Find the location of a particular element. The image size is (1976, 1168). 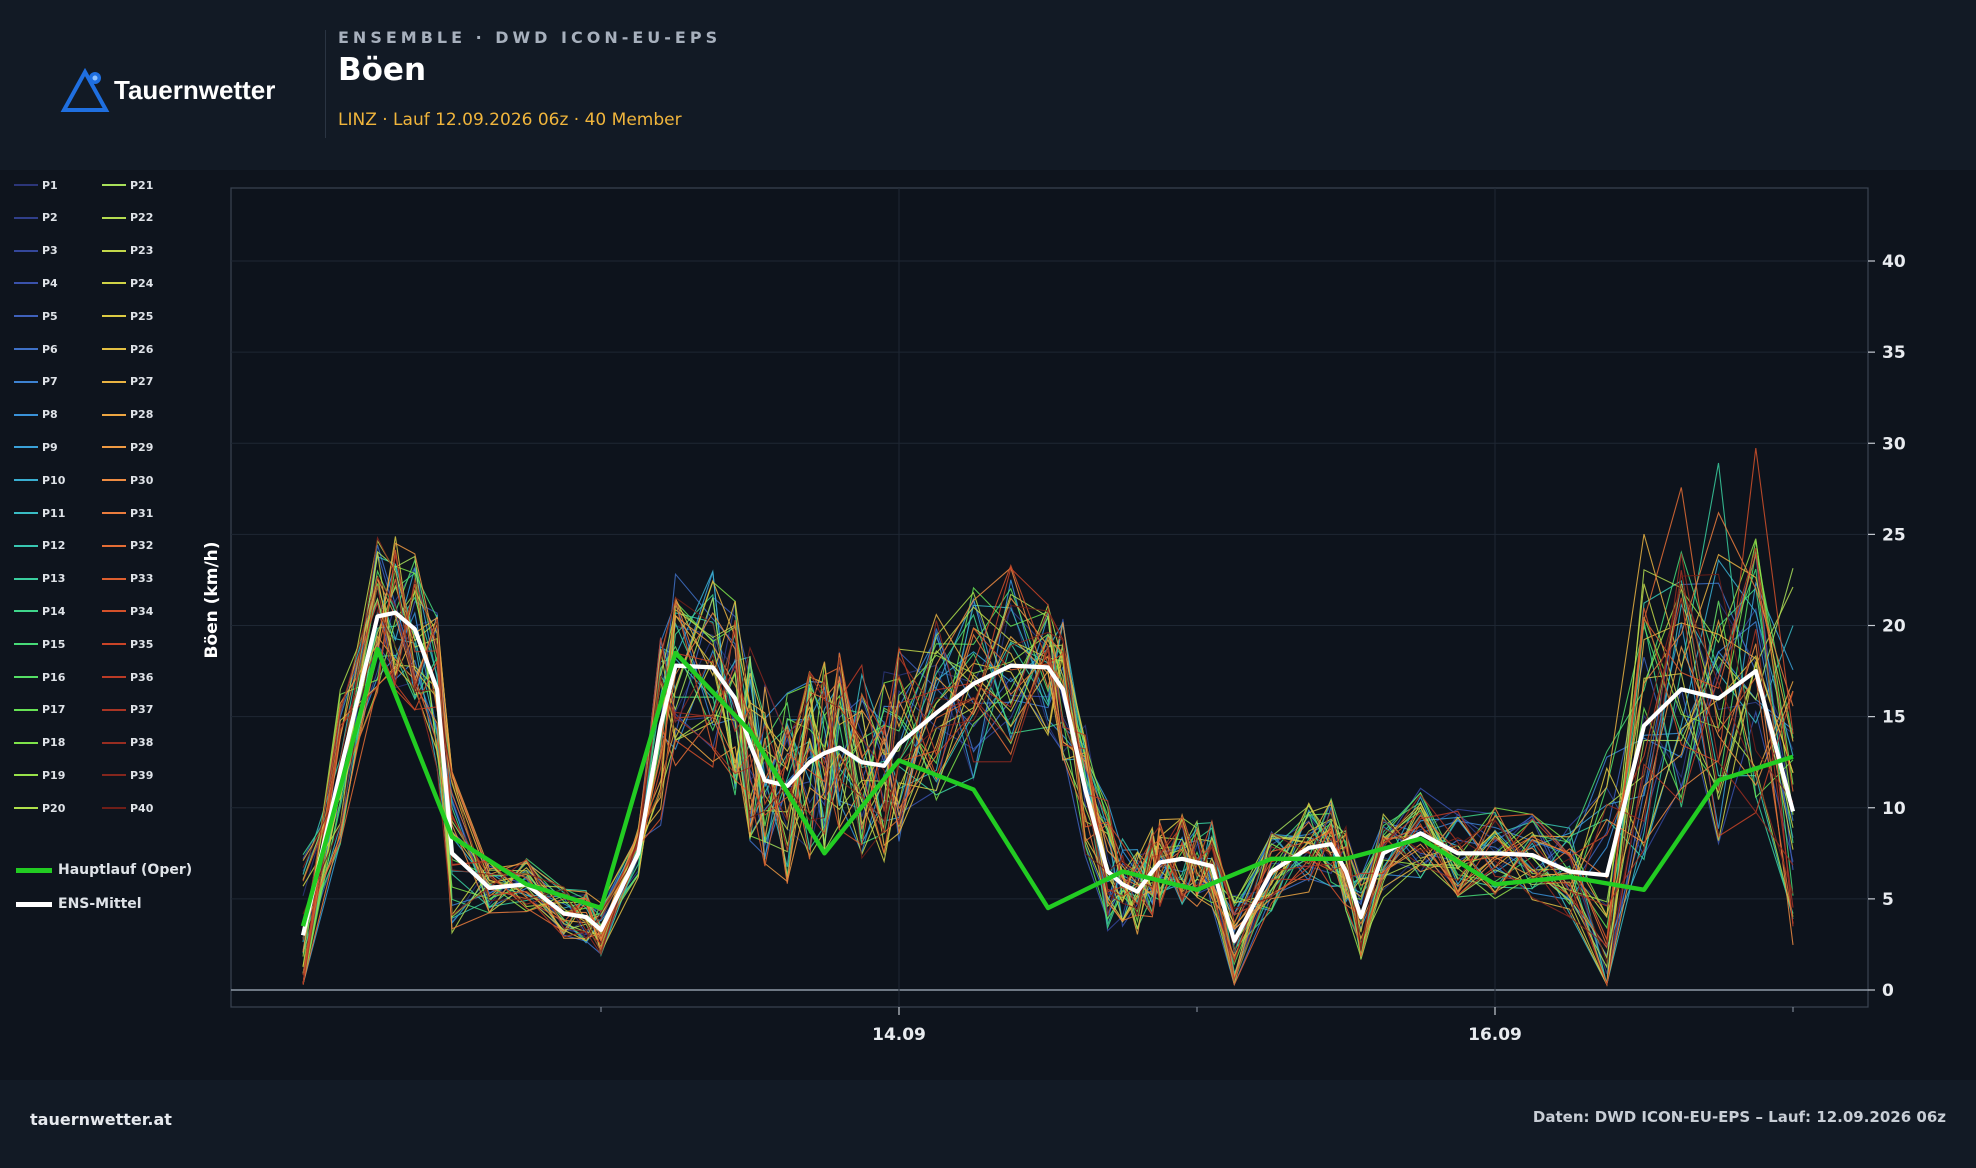

y-tick-label: 30 is located at coordinates (1894, 444).